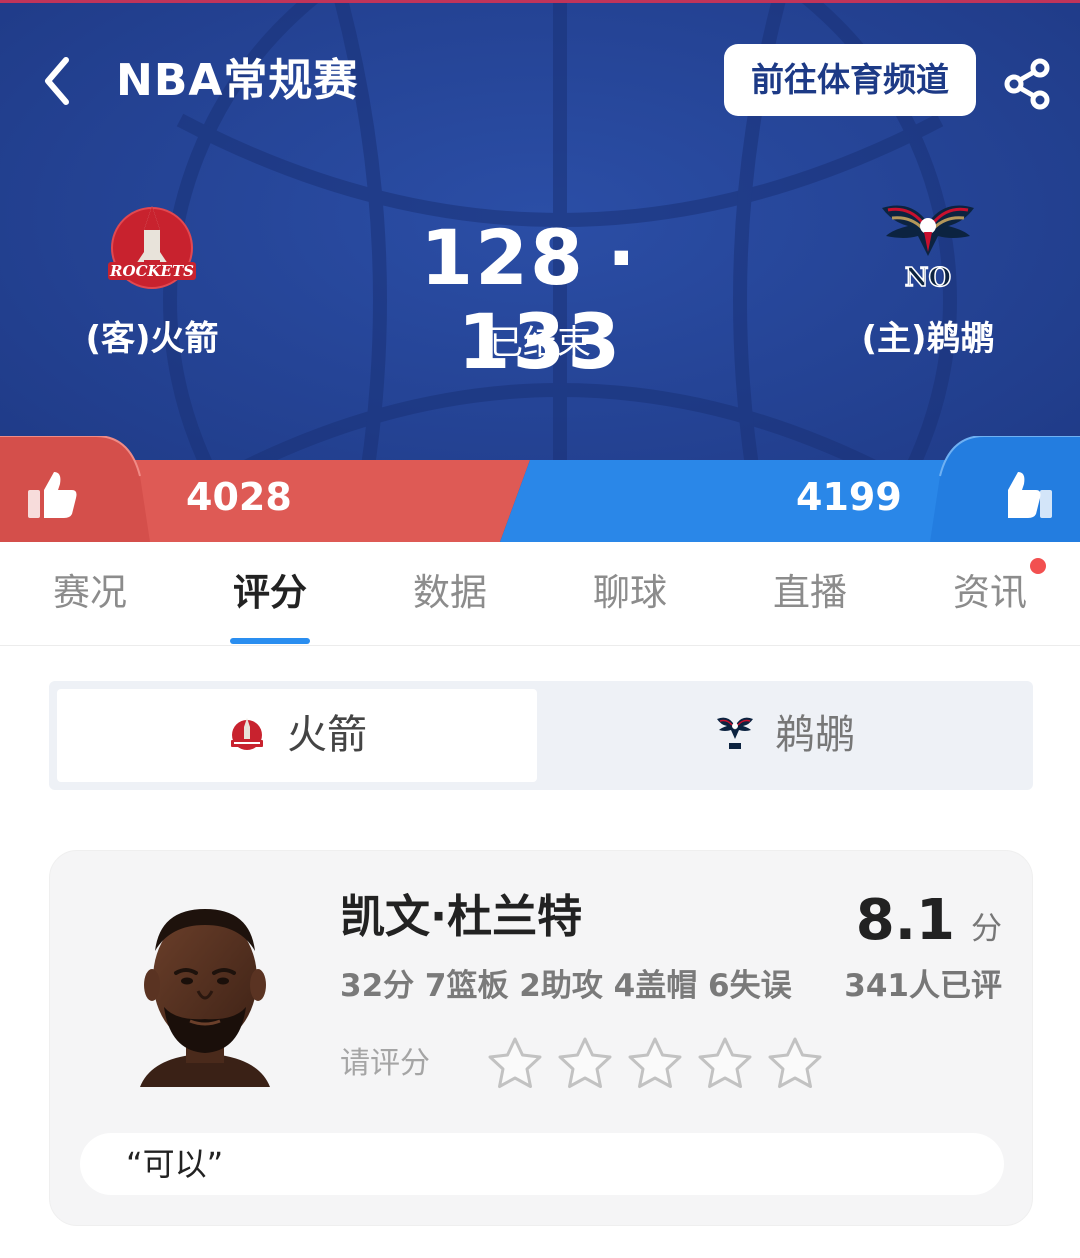 Image resolution: width=1080 pixels, height=1258 pixels. I want to click on away-like-button, so click(52, 494).